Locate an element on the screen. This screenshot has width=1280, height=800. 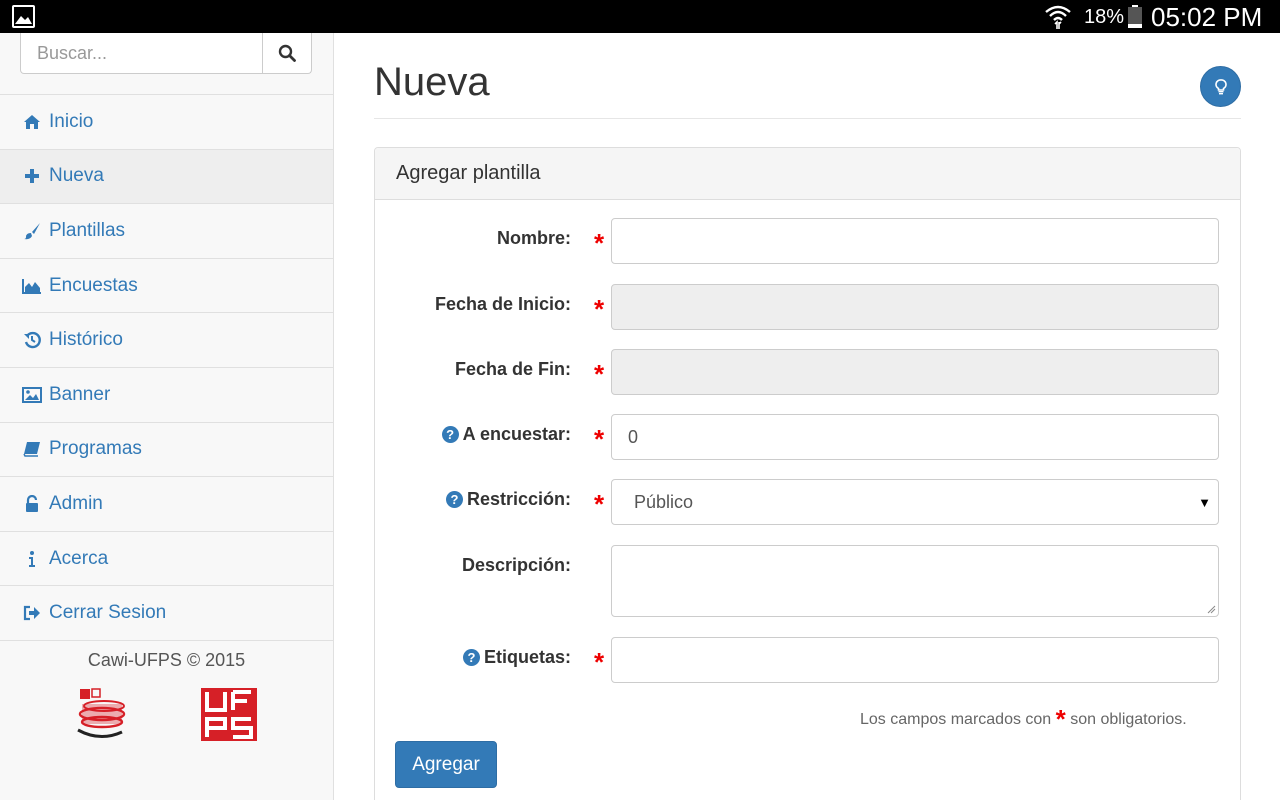
fecha-fin-label: Fecha de Fin: is located at coordinates (512, 369).